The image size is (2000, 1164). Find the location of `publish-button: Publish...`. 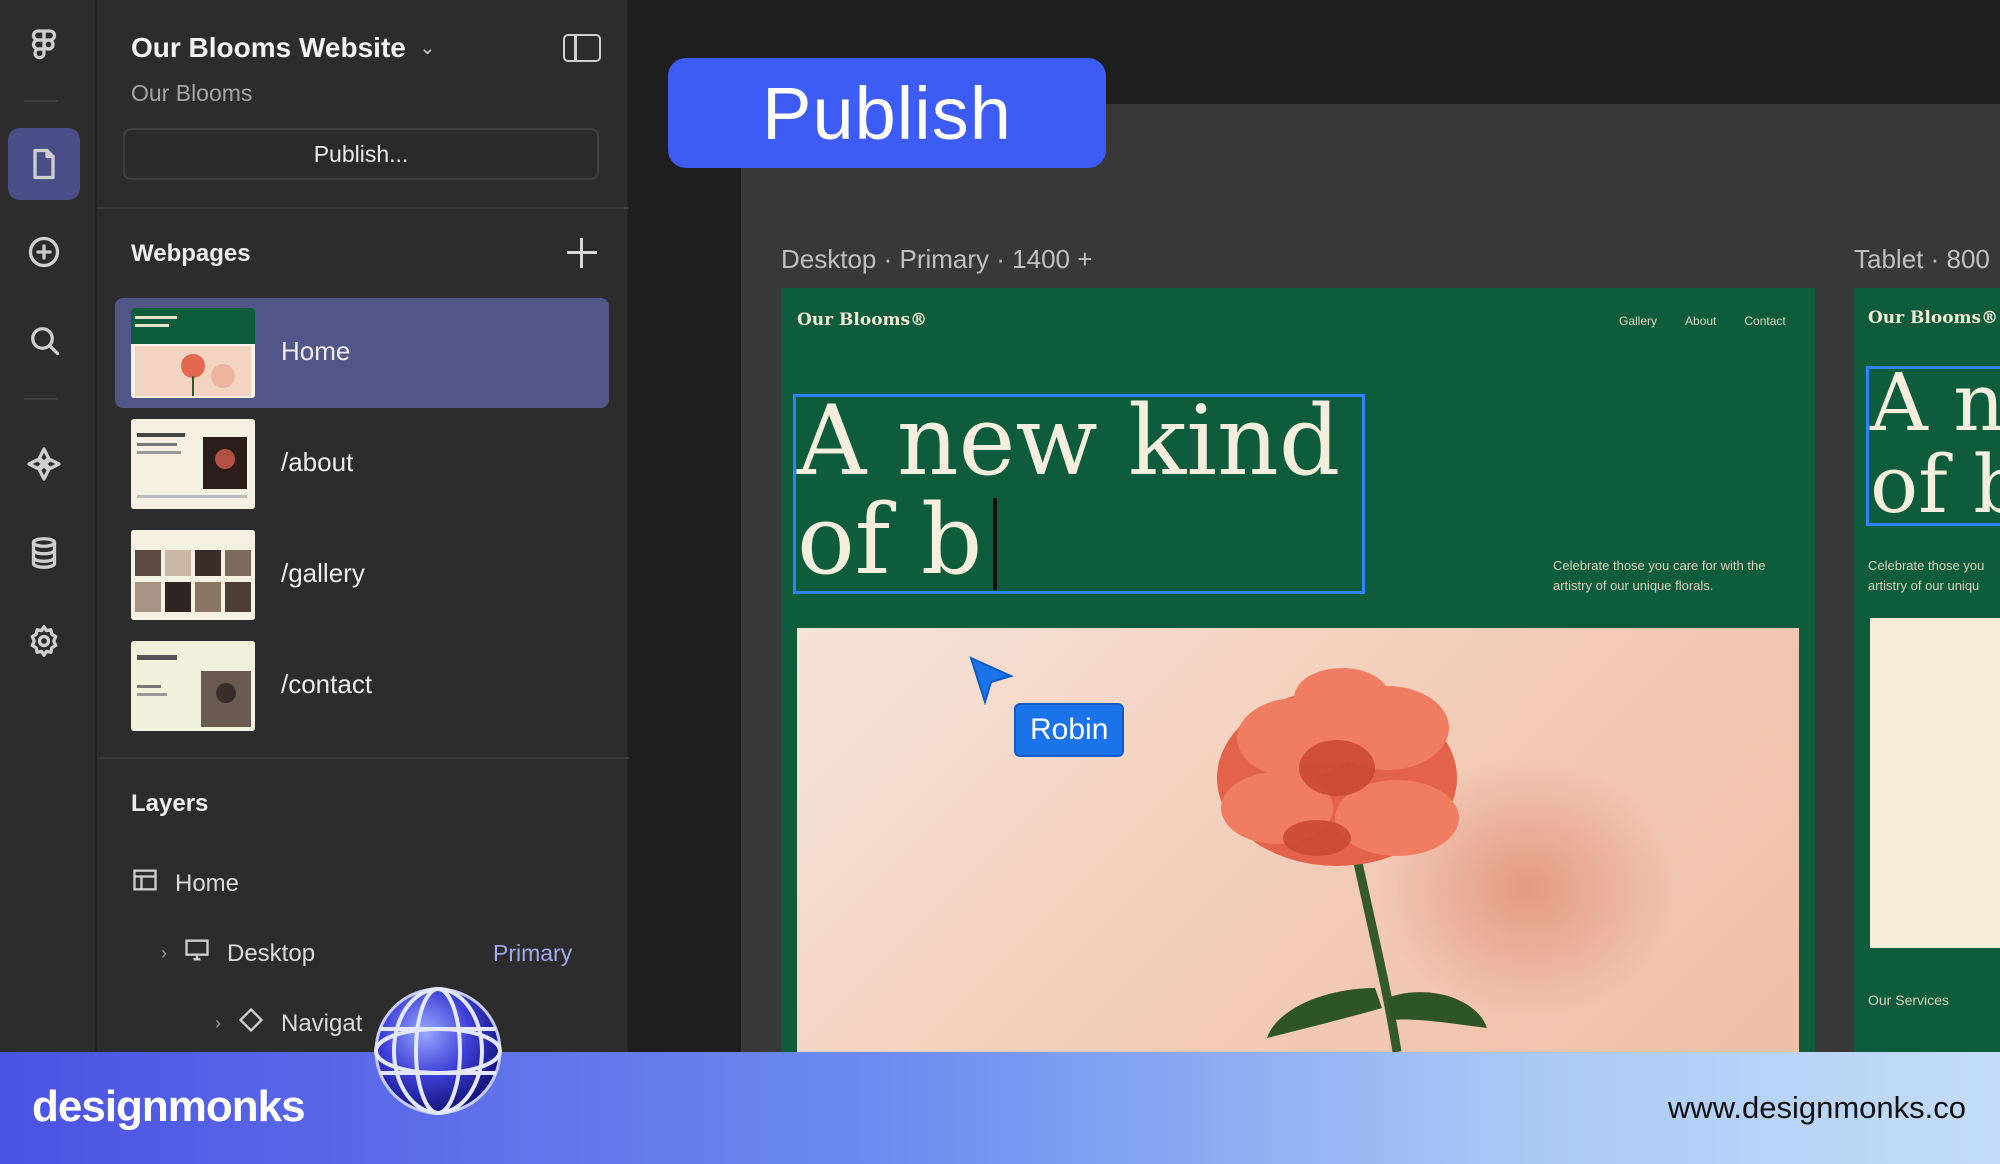

publish-button: Publish... is located at coordinates (361, 154).